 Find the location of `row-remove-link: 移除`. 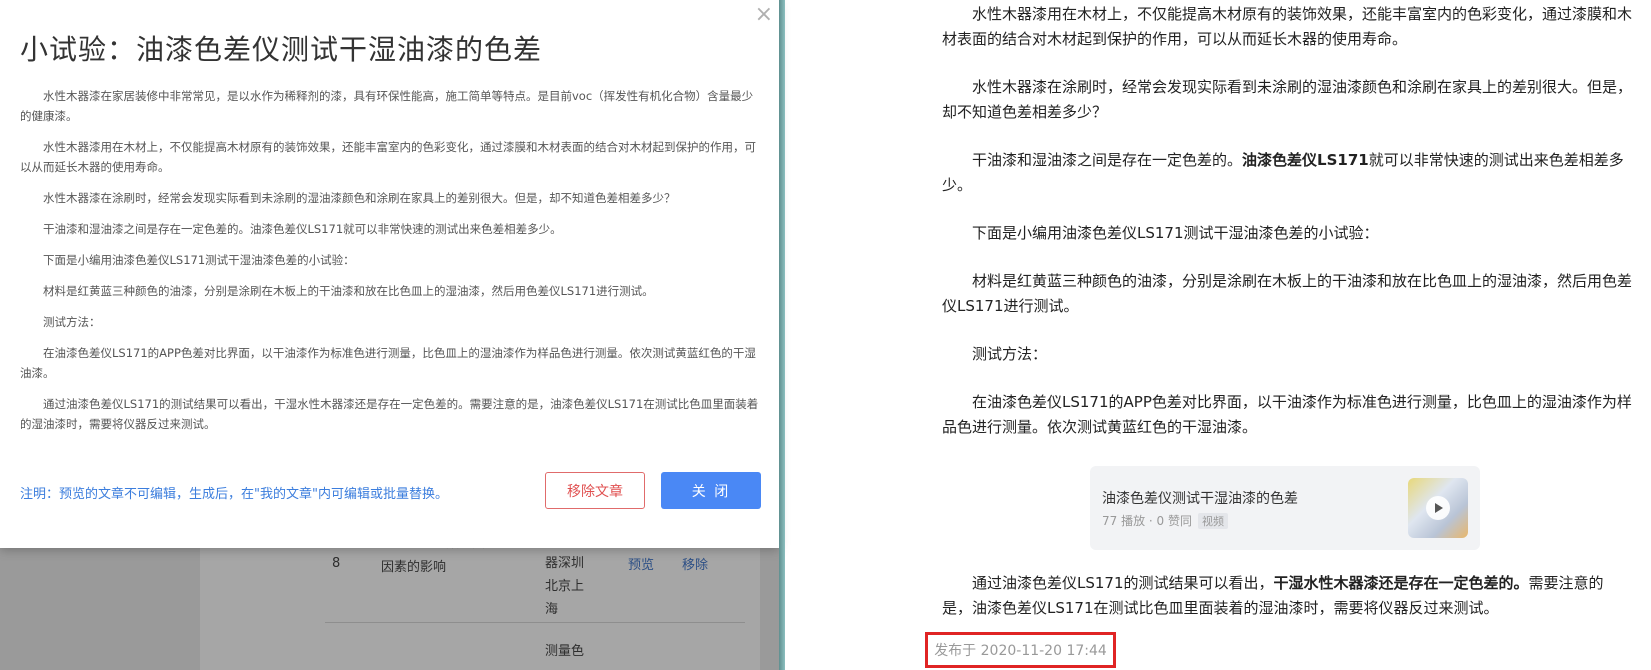

row-remove-link: 移除 is located at coordinates (695, 563).